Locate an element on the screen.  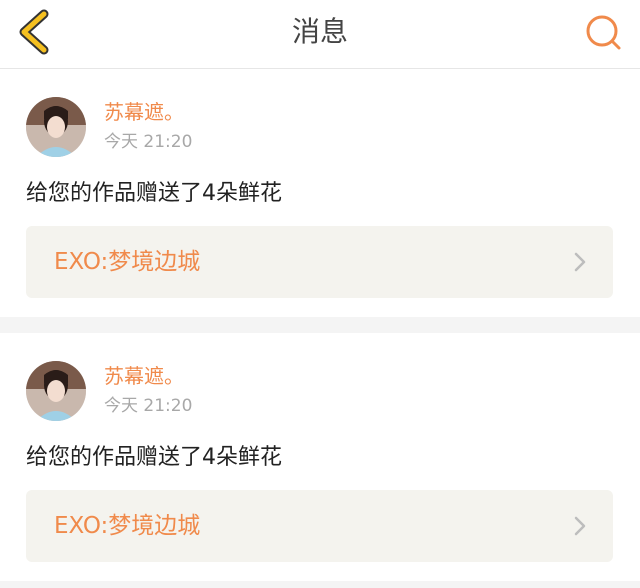
top-nav-bar: 消息 is located at coordinates (320, 34).